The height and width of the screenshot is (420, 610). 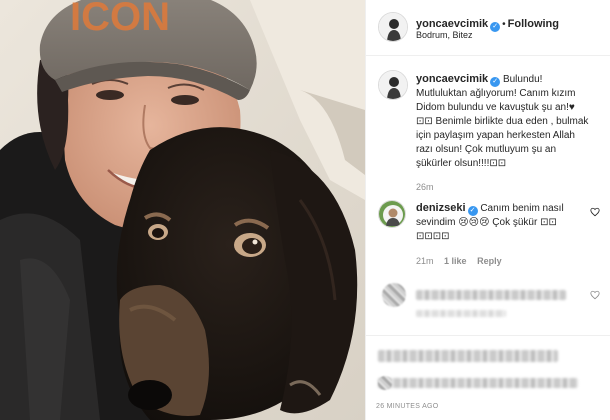 I want to click on comment-meta: 21m 1 like Reply, so click(x=459, y=261).